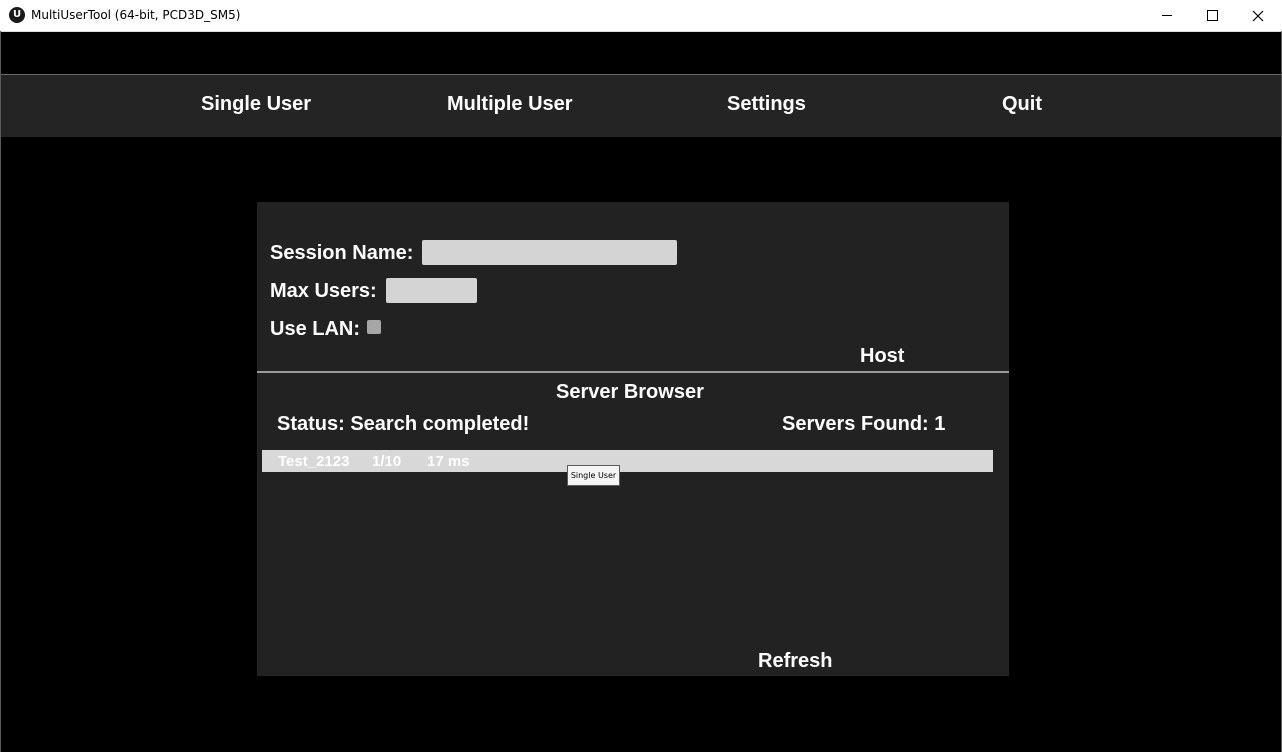 This screenshot has width=1282, height=752. What do you see at coordinates (403, 424) in the screenshot?
I see `search-status-text: Status: Search completed!` at bounding box center [403, 424].